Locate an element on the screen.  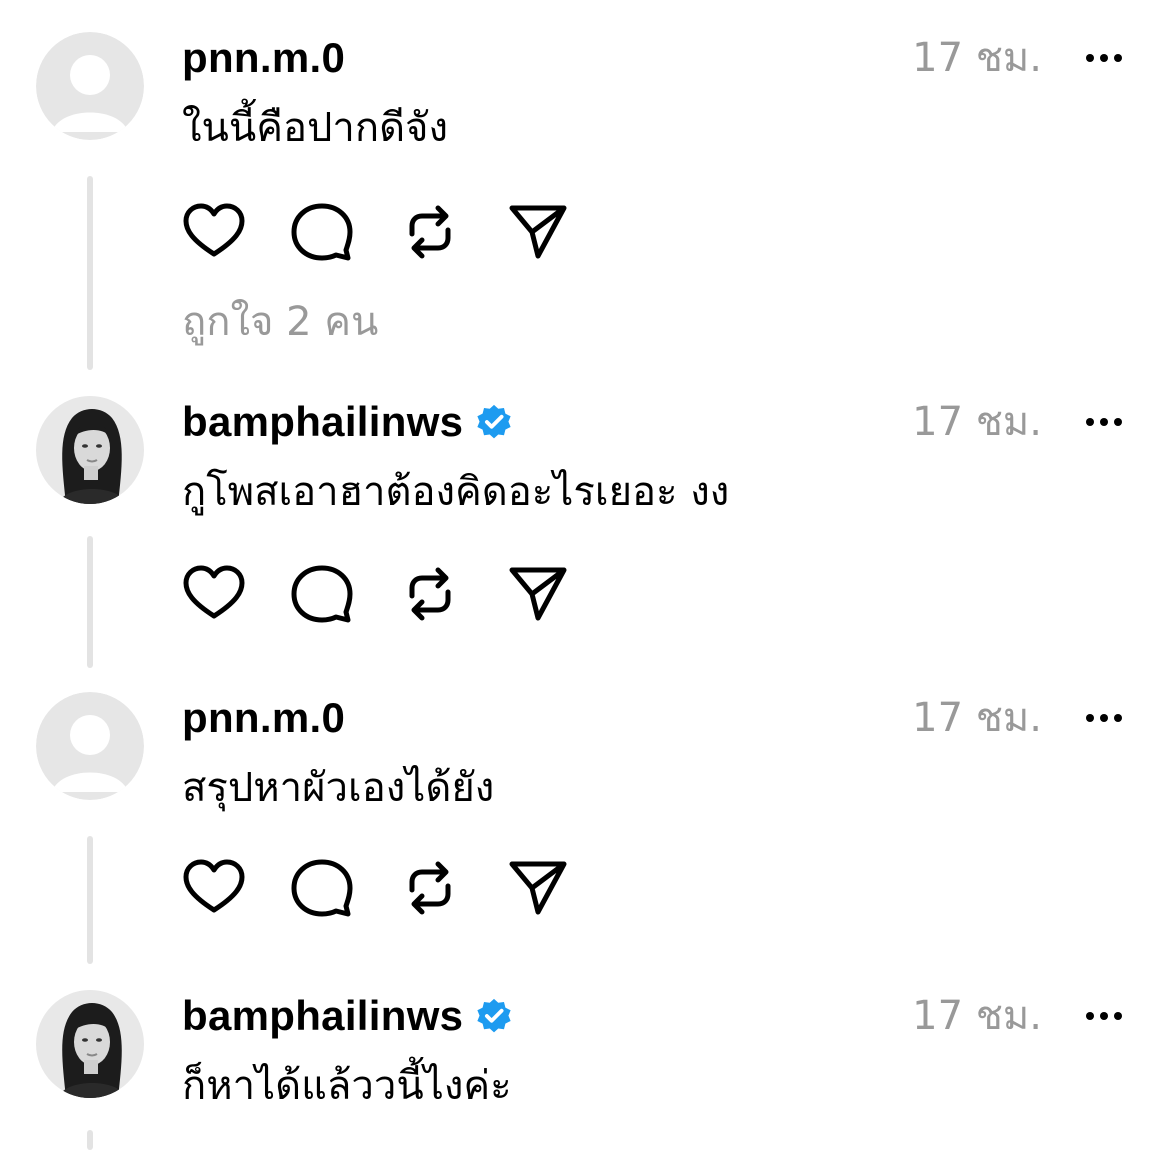
comment-text: ในนี้คือปากดีจัง is located at coordinates (315, 128).